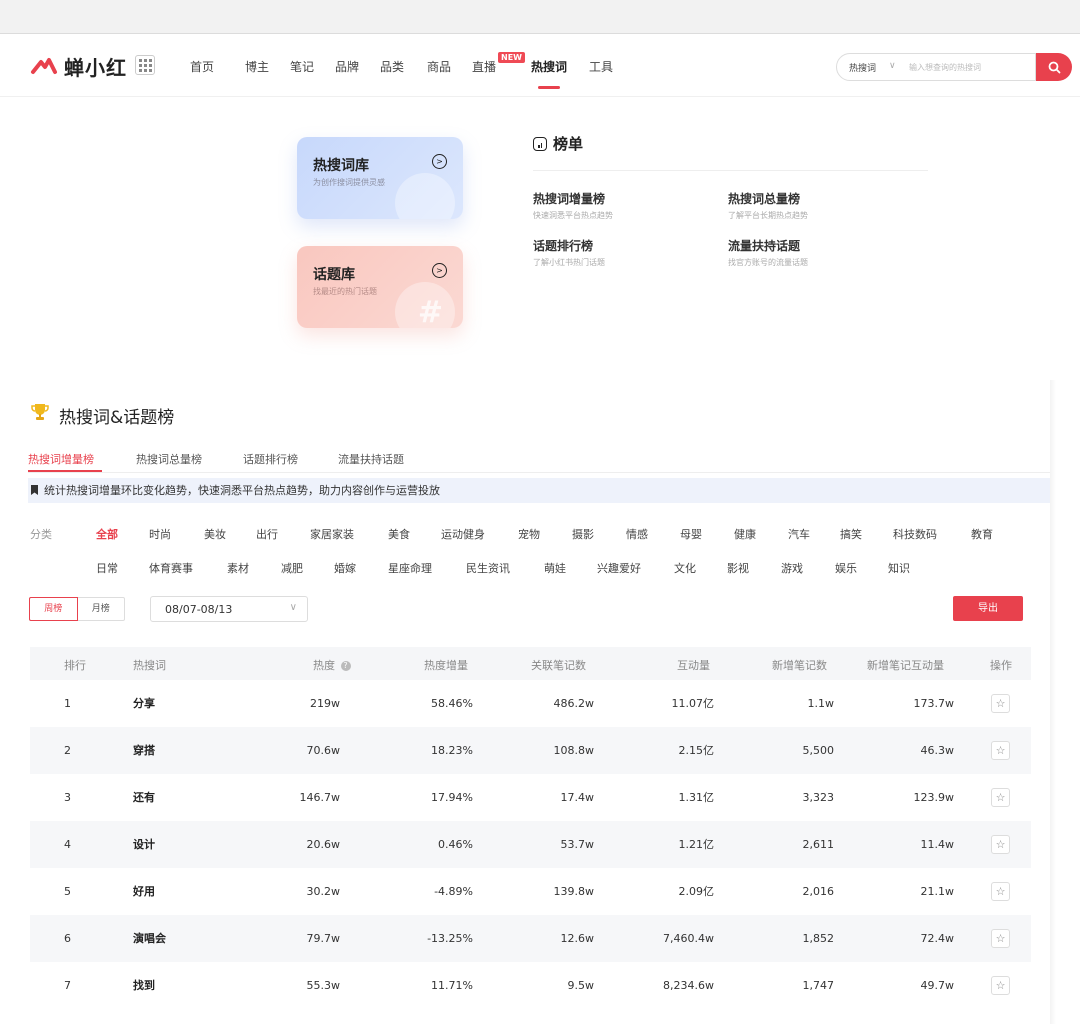 The width and height of the screenshot is (1080, 1024). Describe the element at coordinates (452, 985) in the screenshot. I see `cell-heat-growth: 11.71%` at that location.